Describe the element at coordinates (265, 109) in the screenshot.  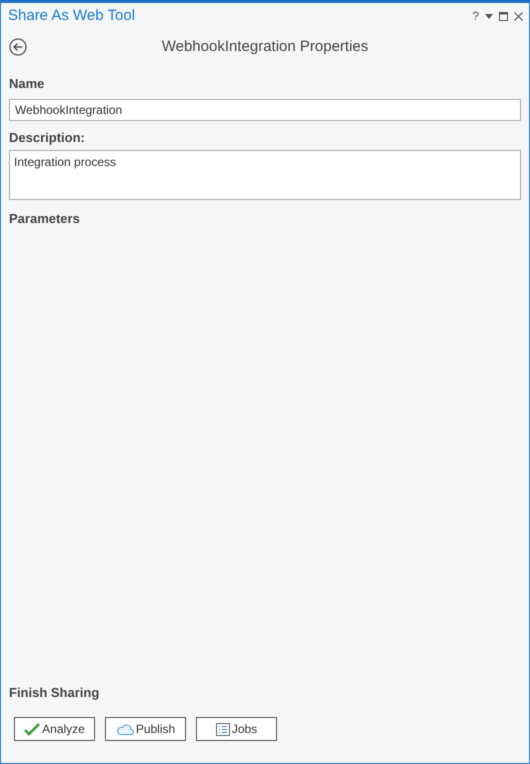
I see `name-field: WebhookIntegration` at that location.